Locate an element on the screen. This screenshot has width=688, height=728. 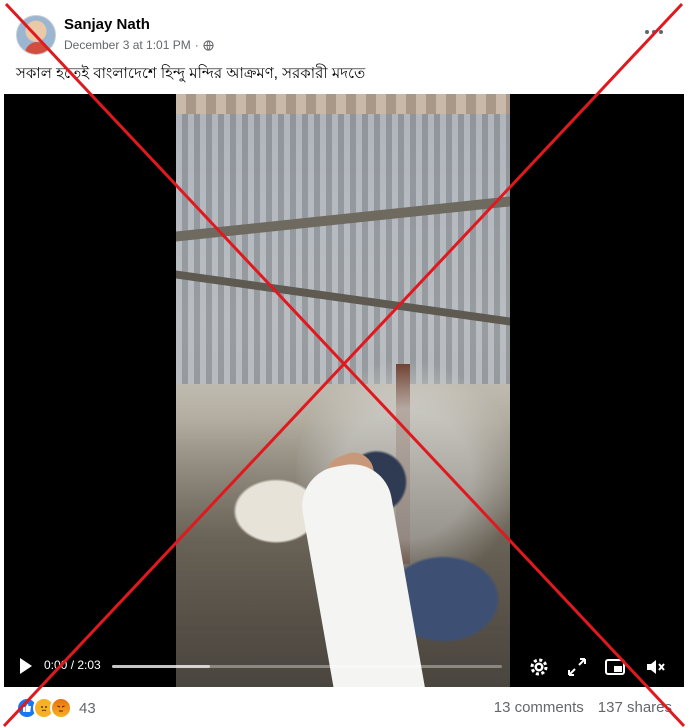
video-progress-bar is located at coordinates (307, 666).